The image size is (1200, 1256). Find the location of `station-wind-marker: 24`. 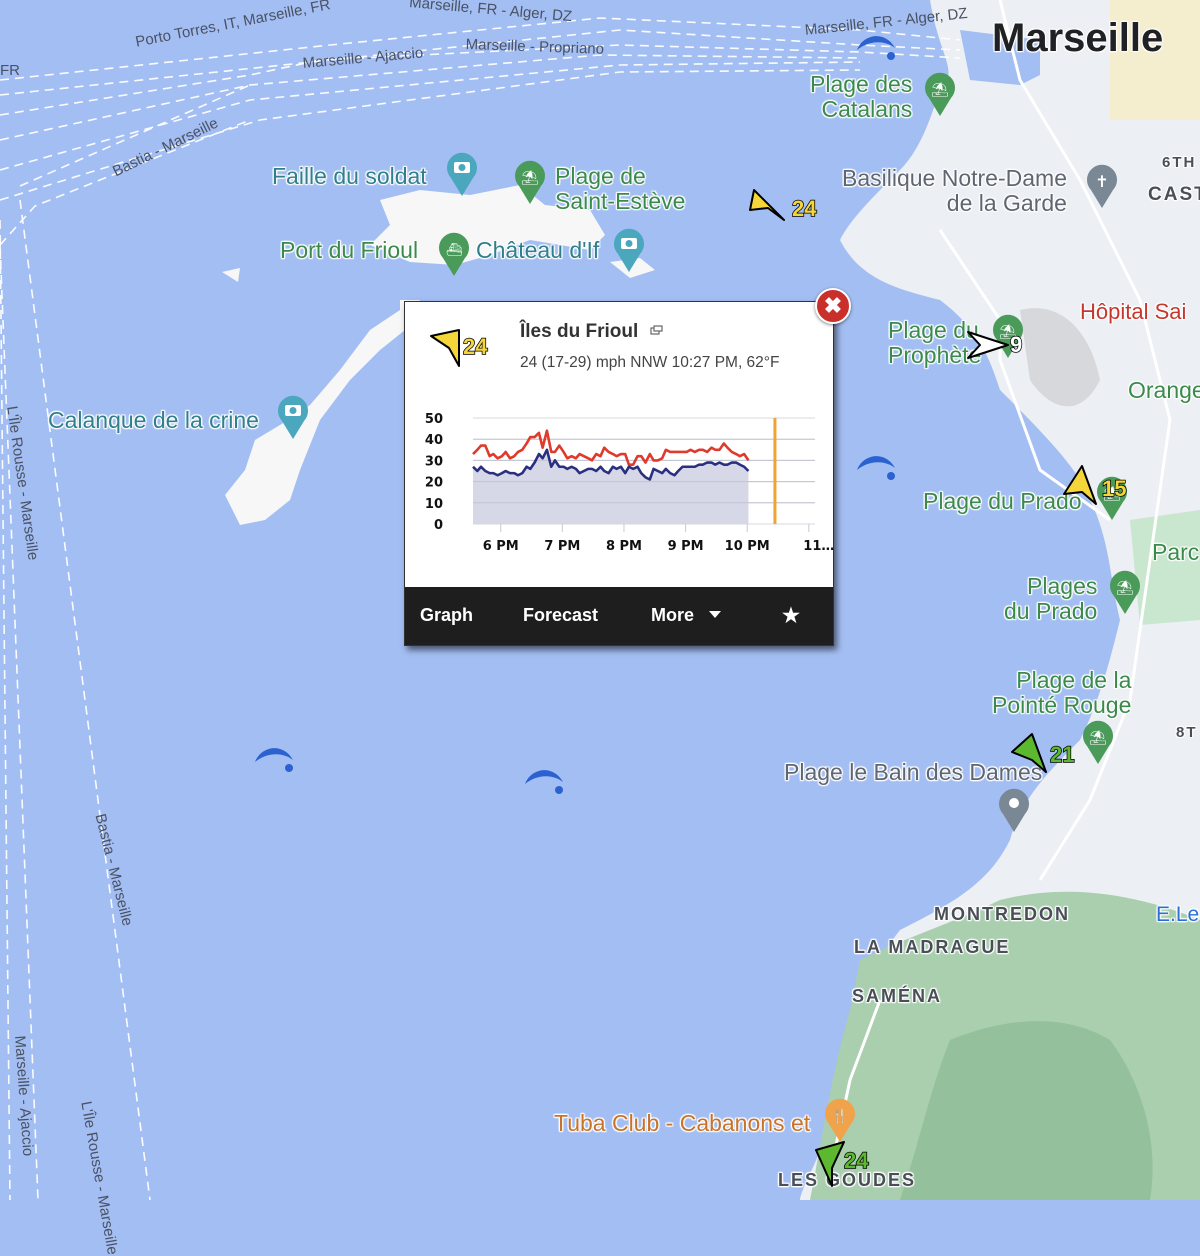

station-wind-marker: 24 is located at coordinates (458, 350).